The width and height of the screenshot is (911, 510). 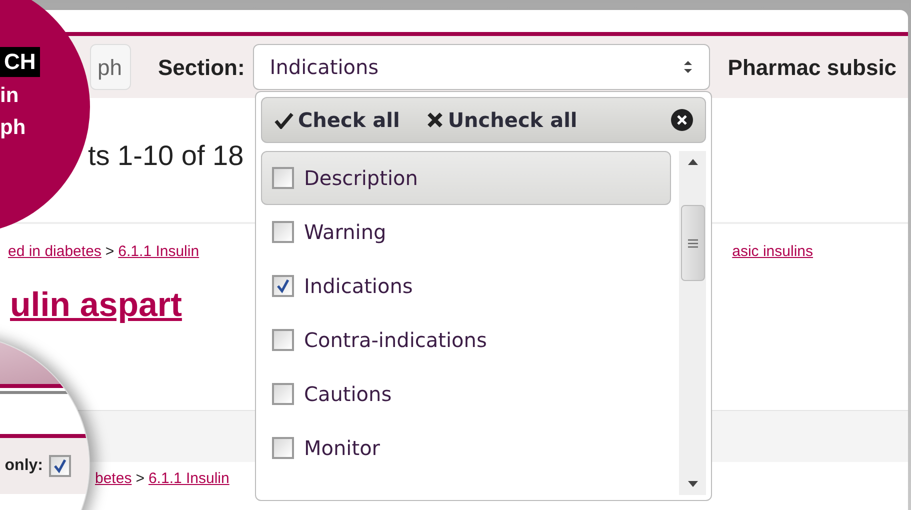 I want to click on sort-arrows-icon, so click(x=687, y=67).